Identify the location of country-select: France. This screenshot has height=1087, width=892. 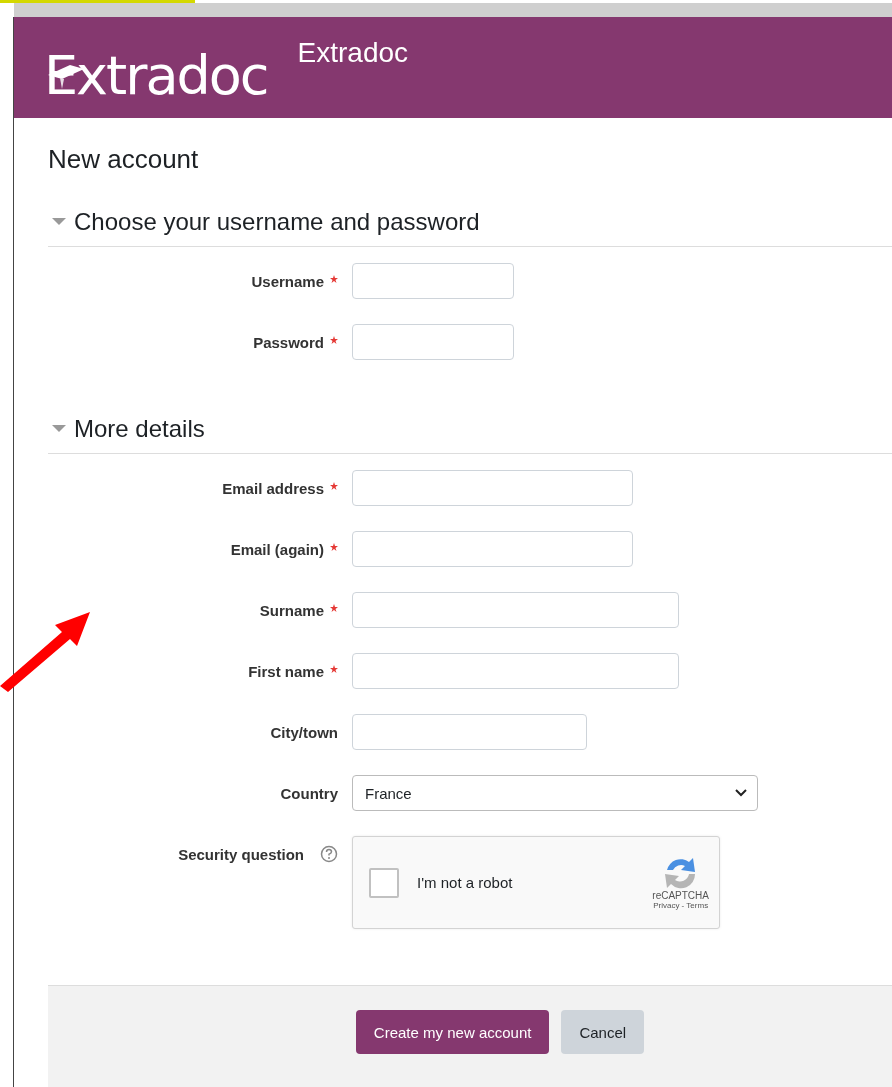
(555, 793).